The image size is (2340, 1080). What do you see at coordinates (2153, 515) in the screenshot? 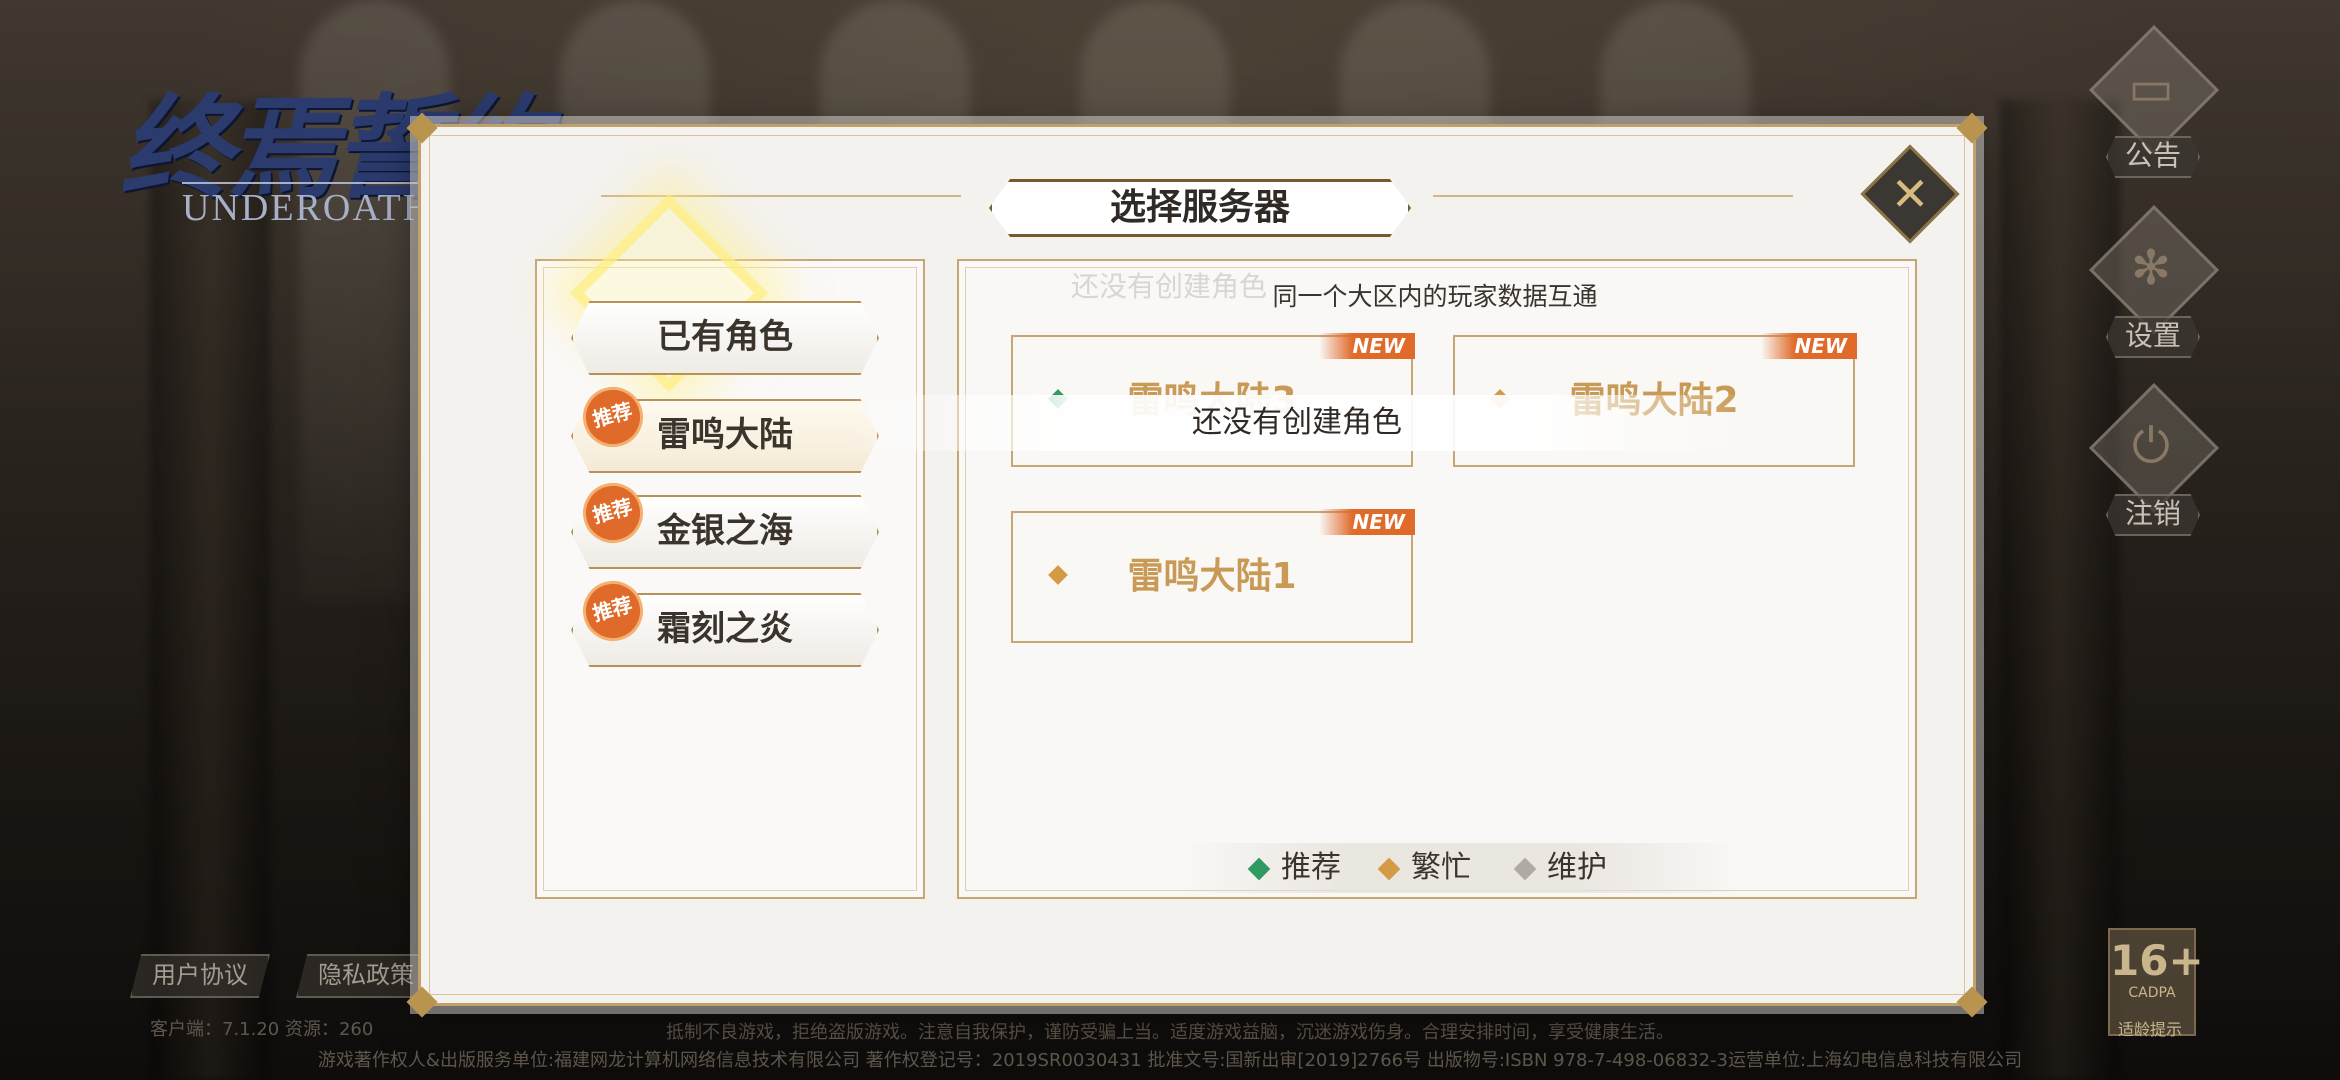
I see `logout-label: 注销` at bounding box center [2153, 515].